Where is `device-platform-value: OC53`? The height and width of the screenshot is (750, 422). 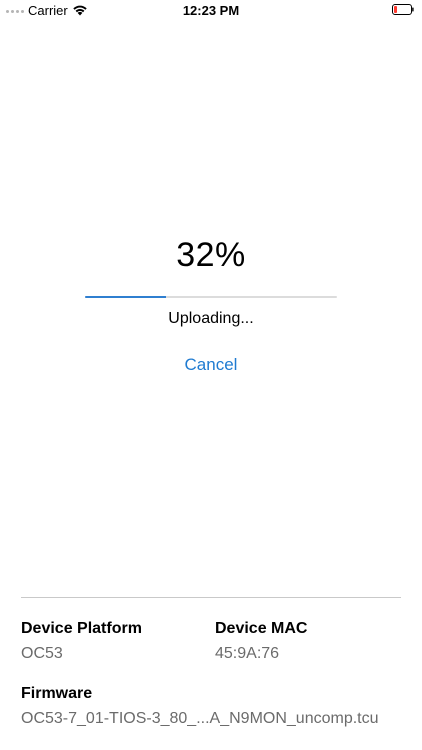 device-platform-value: OC53 is located at coordinates (42, 653).